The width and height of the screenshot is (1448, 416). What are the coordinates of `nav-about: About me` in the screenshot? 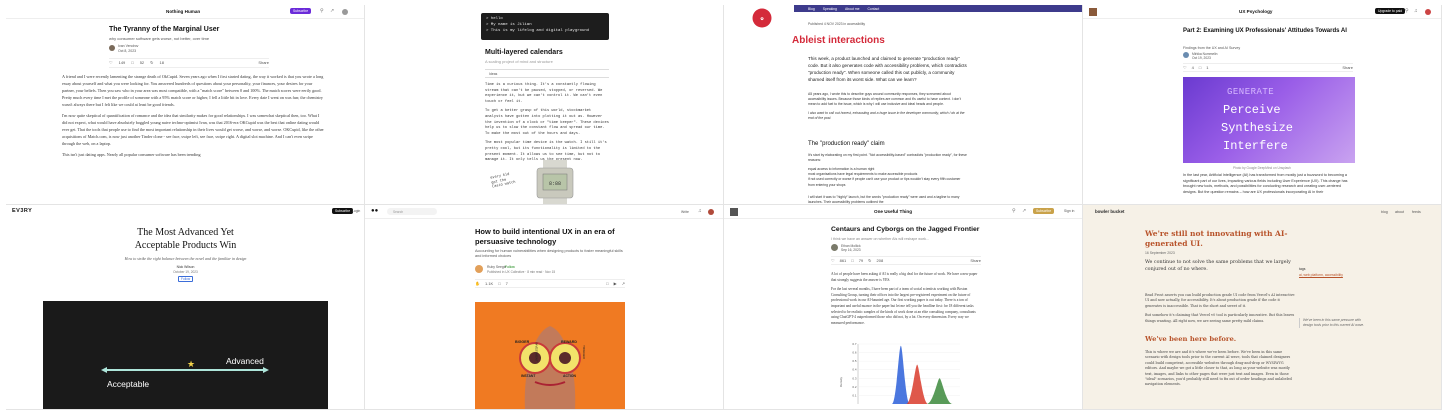 It's located at (852, 9).